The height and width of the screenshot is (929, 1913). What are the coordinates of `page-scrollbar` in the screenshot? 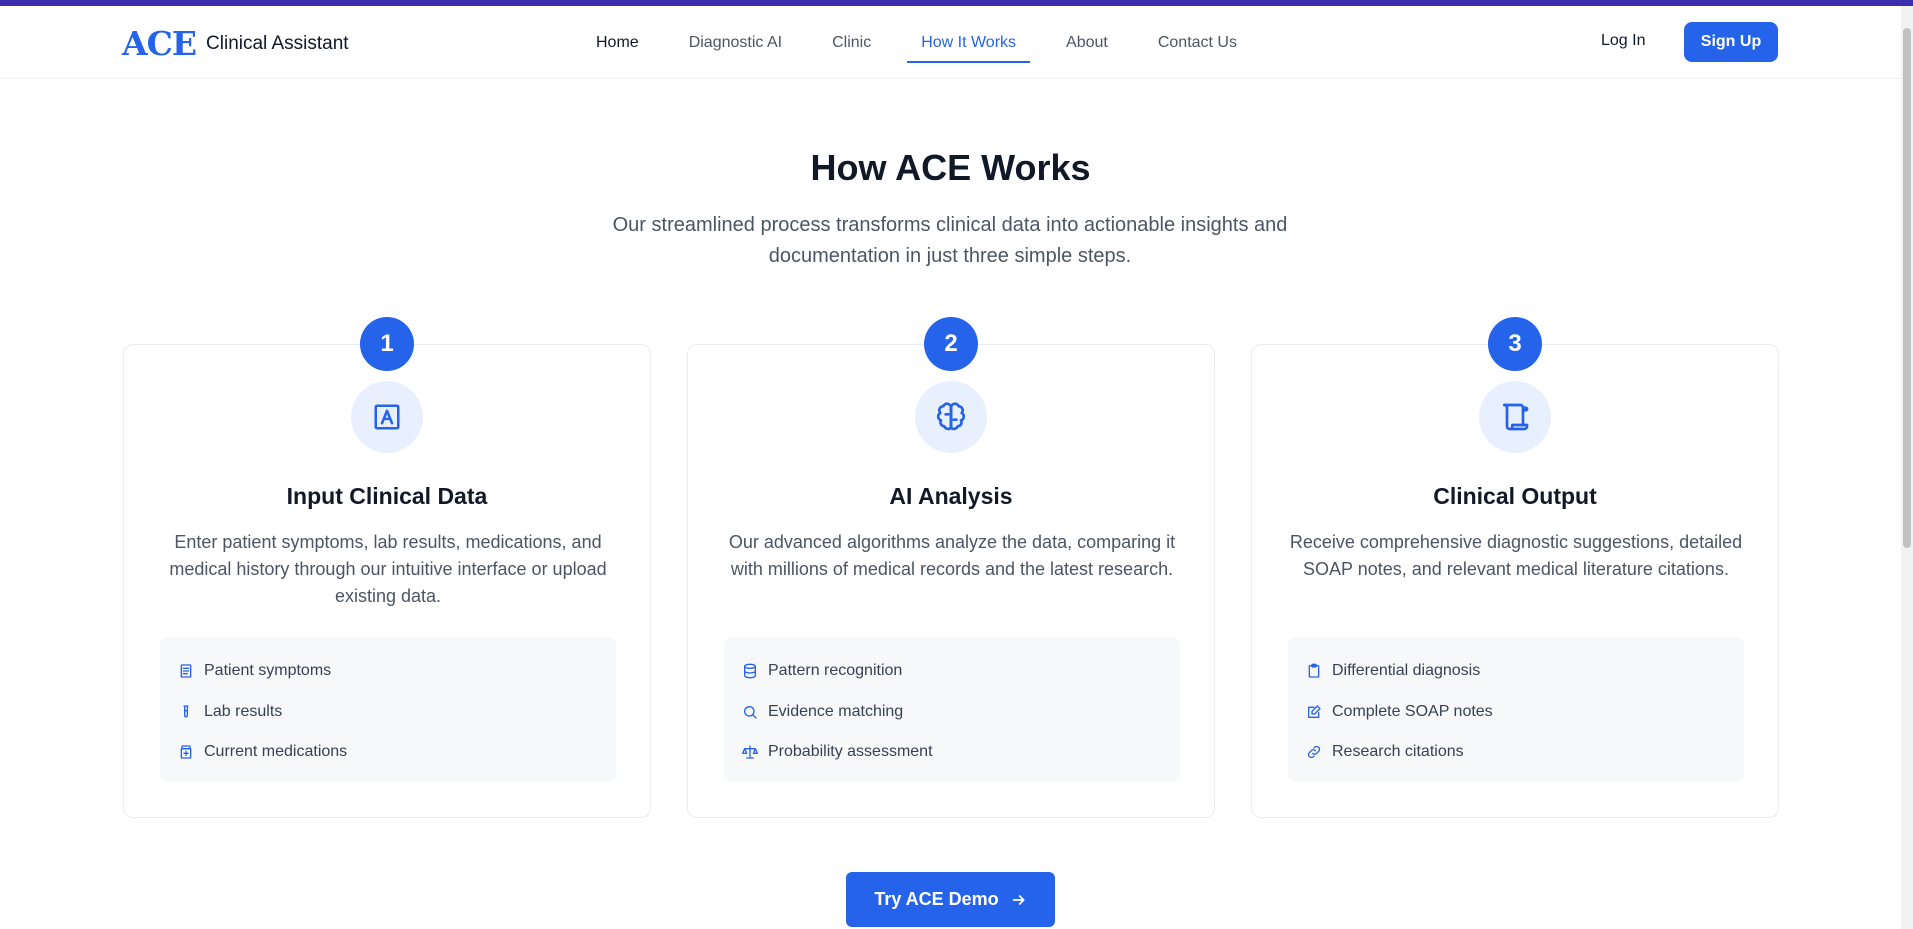 It's located at (1907, 467).